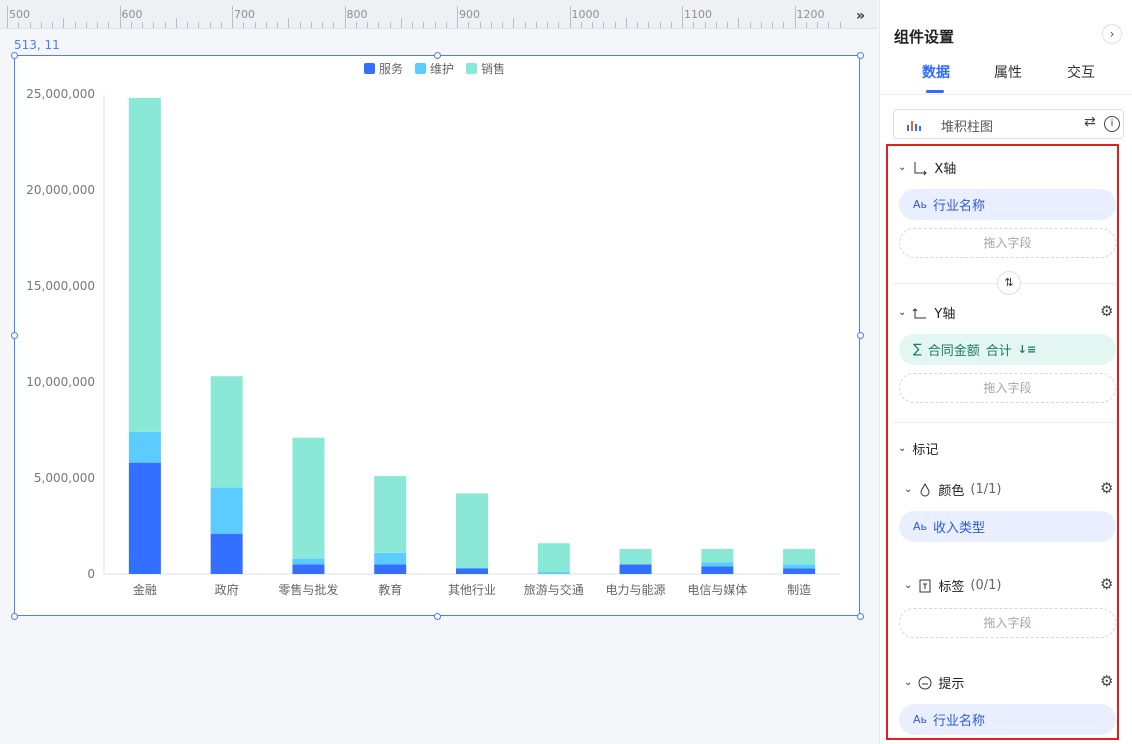 This screenshot has width=1132, height=744. Describe the element at coordinates (959, 528) in the screenshot. I see `color-field: 收入类型` at that location.